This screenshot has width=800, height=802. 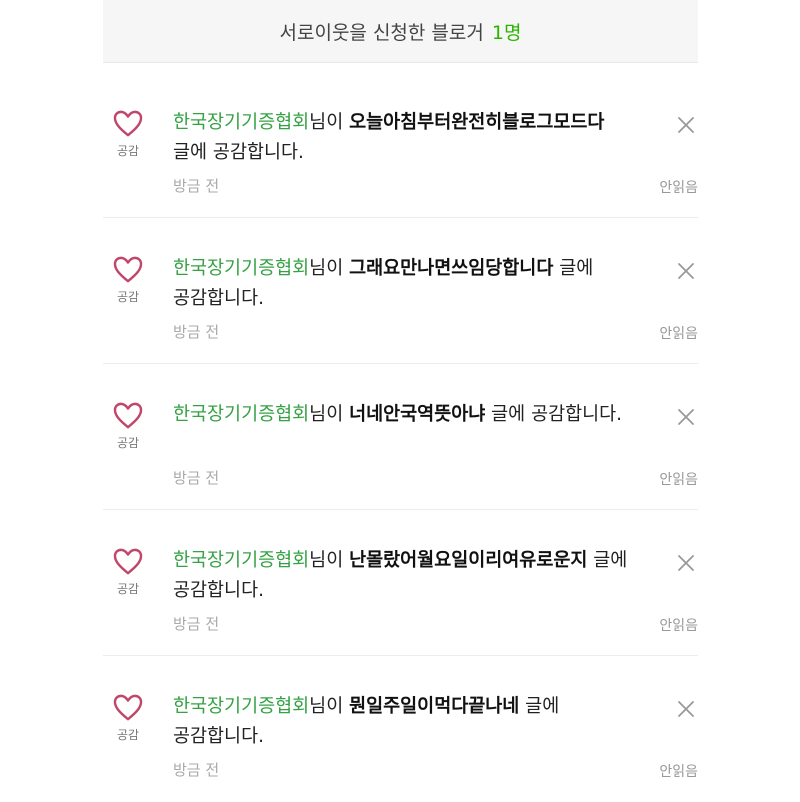 I want to click on post-title: 너네안국역뜻아냐, so click(x=417, y=414).